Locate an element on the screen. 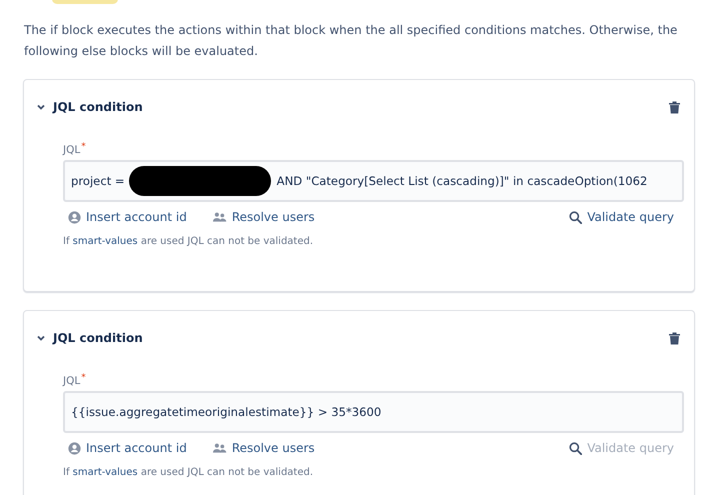 This screenshot has width=724, height=495. jql-input-field: project = AND "Category[Select List (cascading)]" in cascadeOption(1062 is located at coordinates (373, 181).